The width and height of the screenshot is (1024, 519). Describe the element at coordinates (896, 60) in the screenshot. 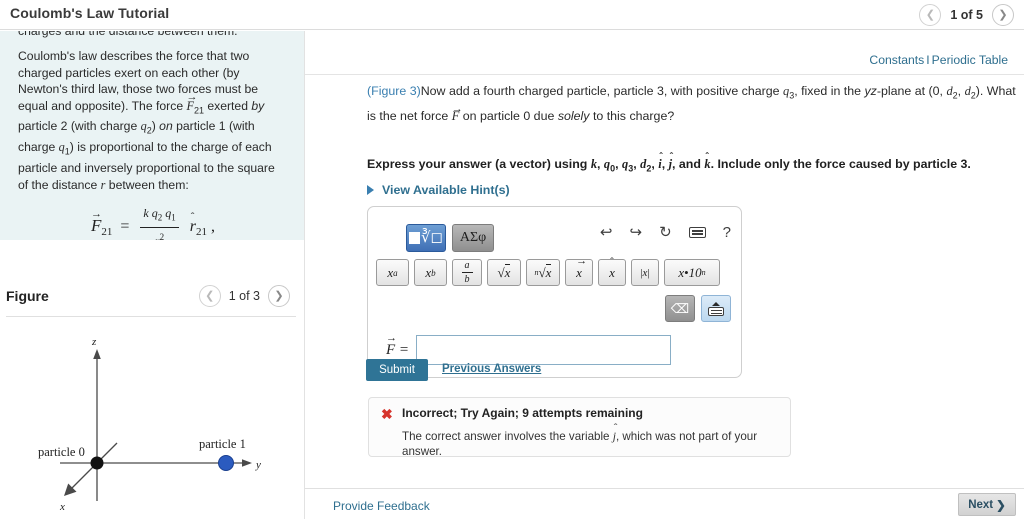

I see `constants-link: Constants` at that location.